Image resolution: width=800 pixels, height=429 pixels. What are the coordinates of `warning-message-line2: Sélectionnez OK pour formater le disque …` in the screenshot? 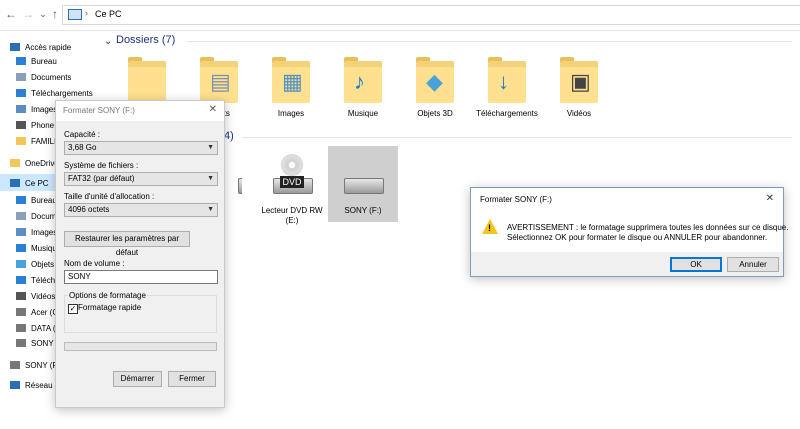 It's located at (637, 237).